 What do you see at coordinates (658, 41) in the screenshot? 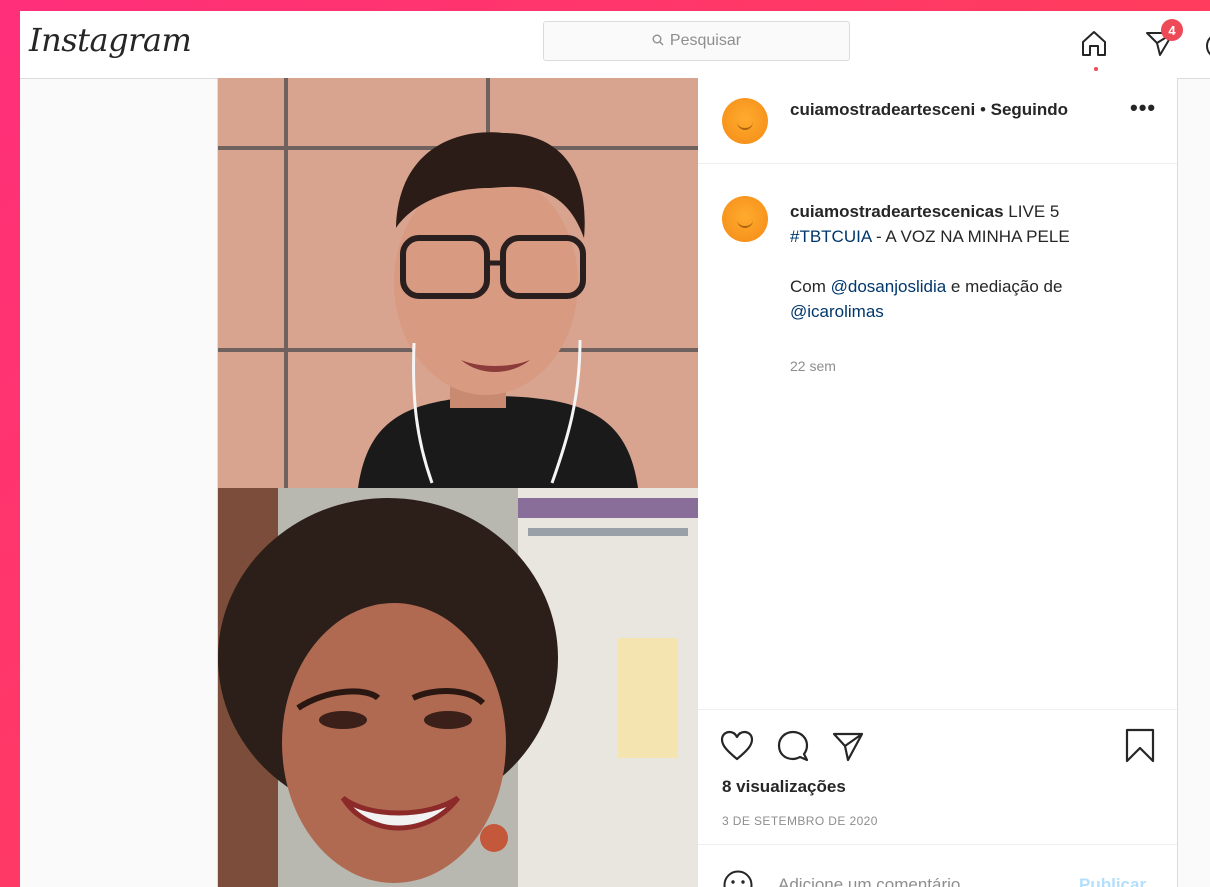
I see `search-icon` at bounding box center [658, 41].